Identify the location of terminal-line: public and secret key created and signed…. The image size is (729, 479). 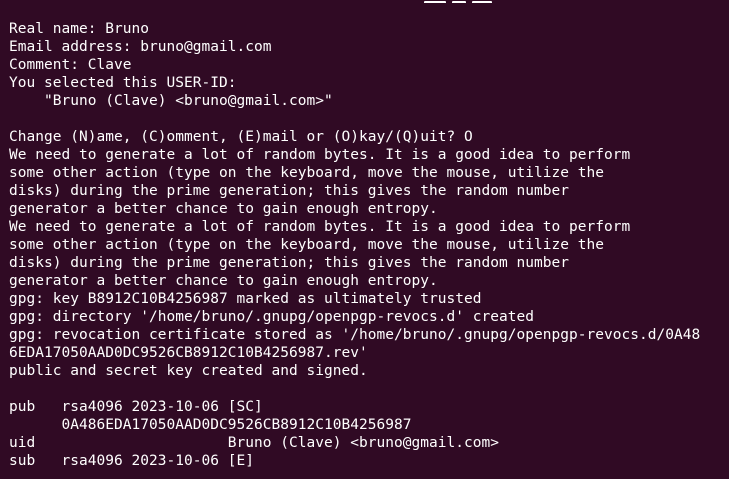
(188, 371).